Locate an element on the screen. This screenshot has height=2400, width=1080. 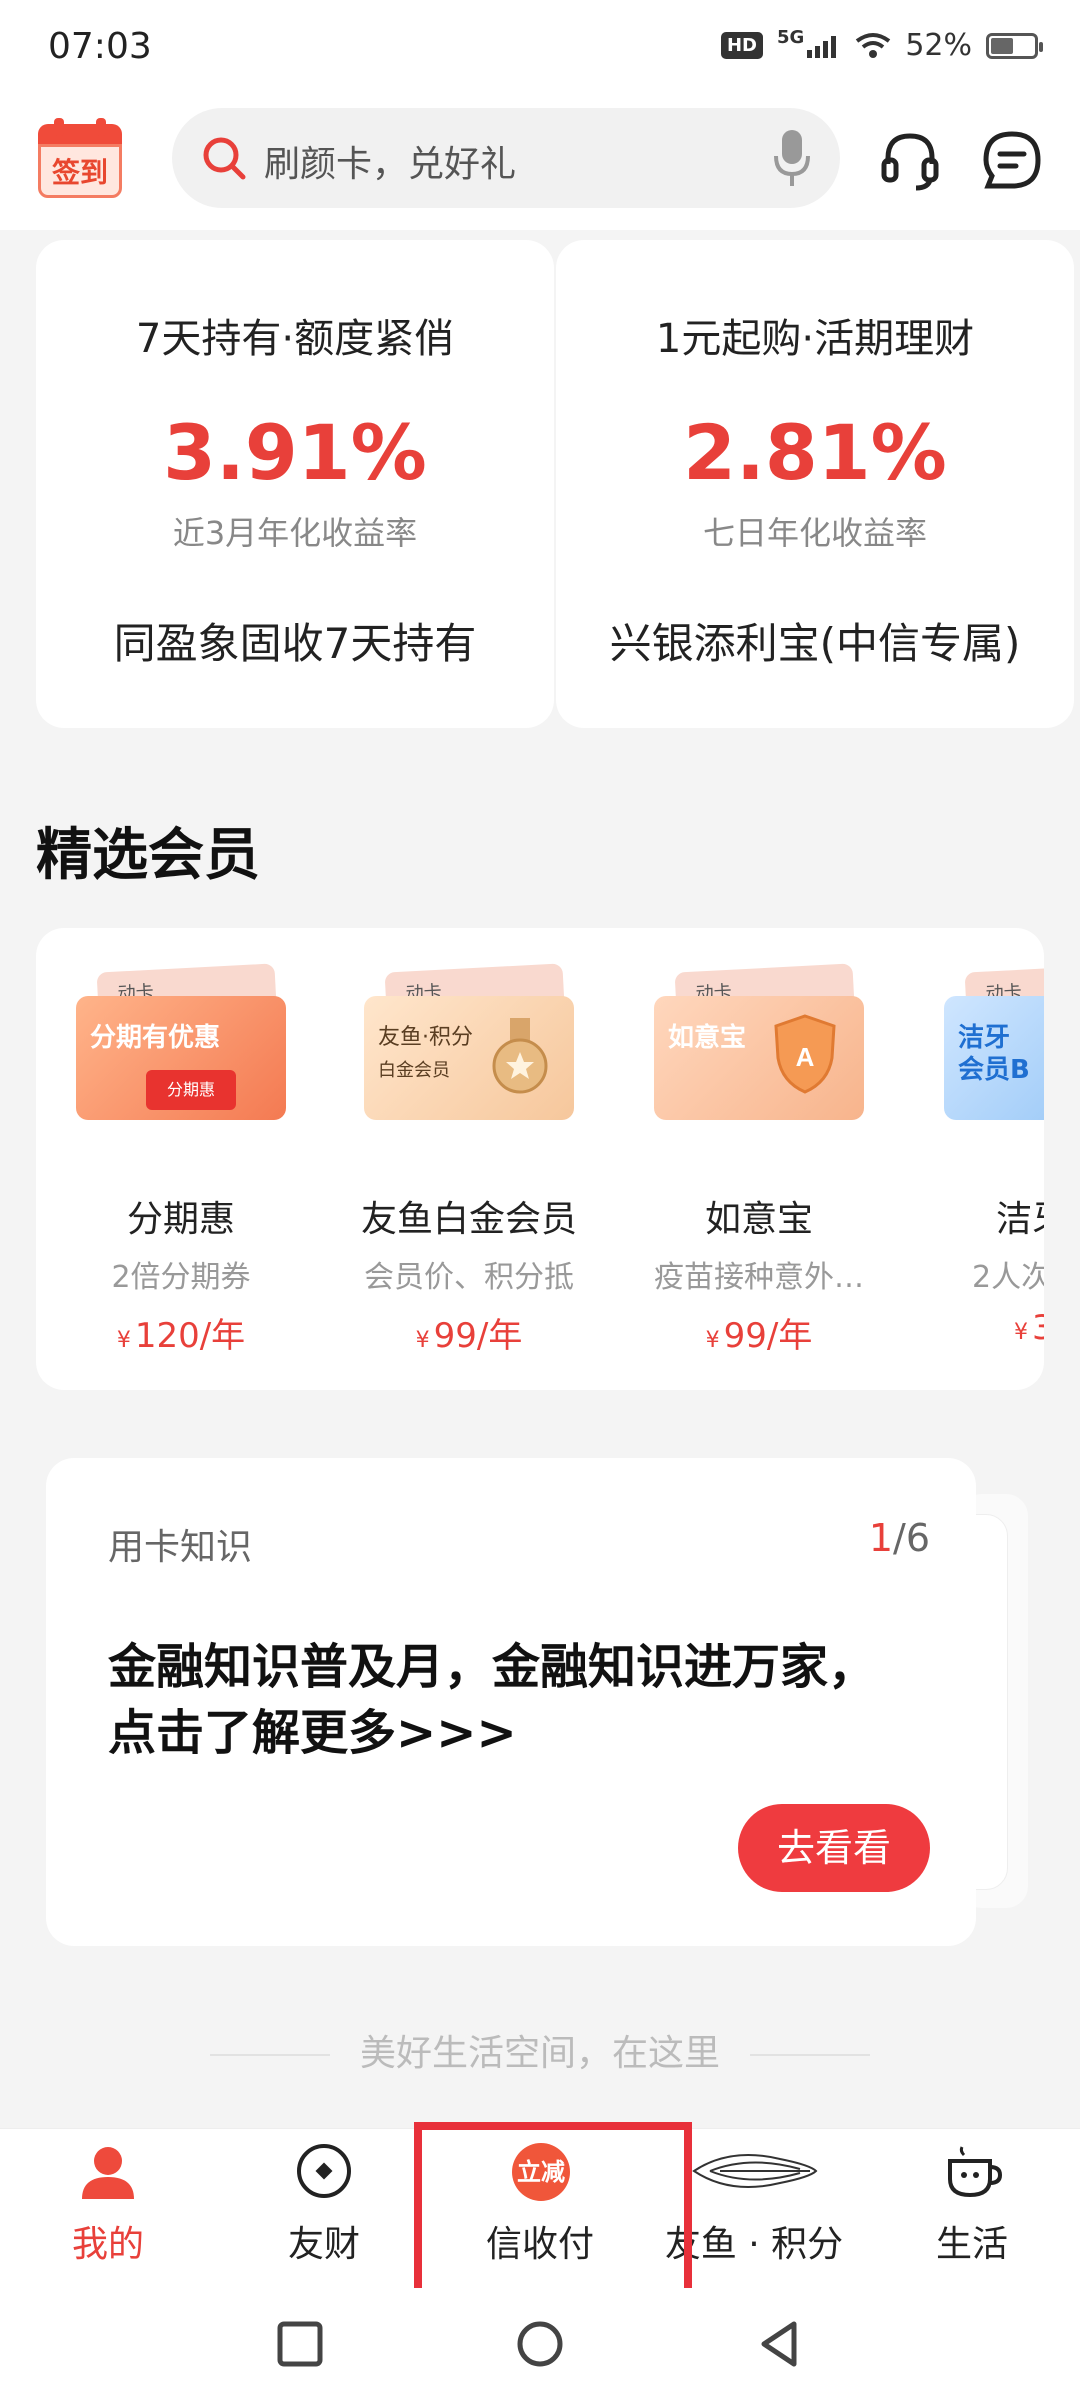
microphone-icon is located at coordinates (792, 158).